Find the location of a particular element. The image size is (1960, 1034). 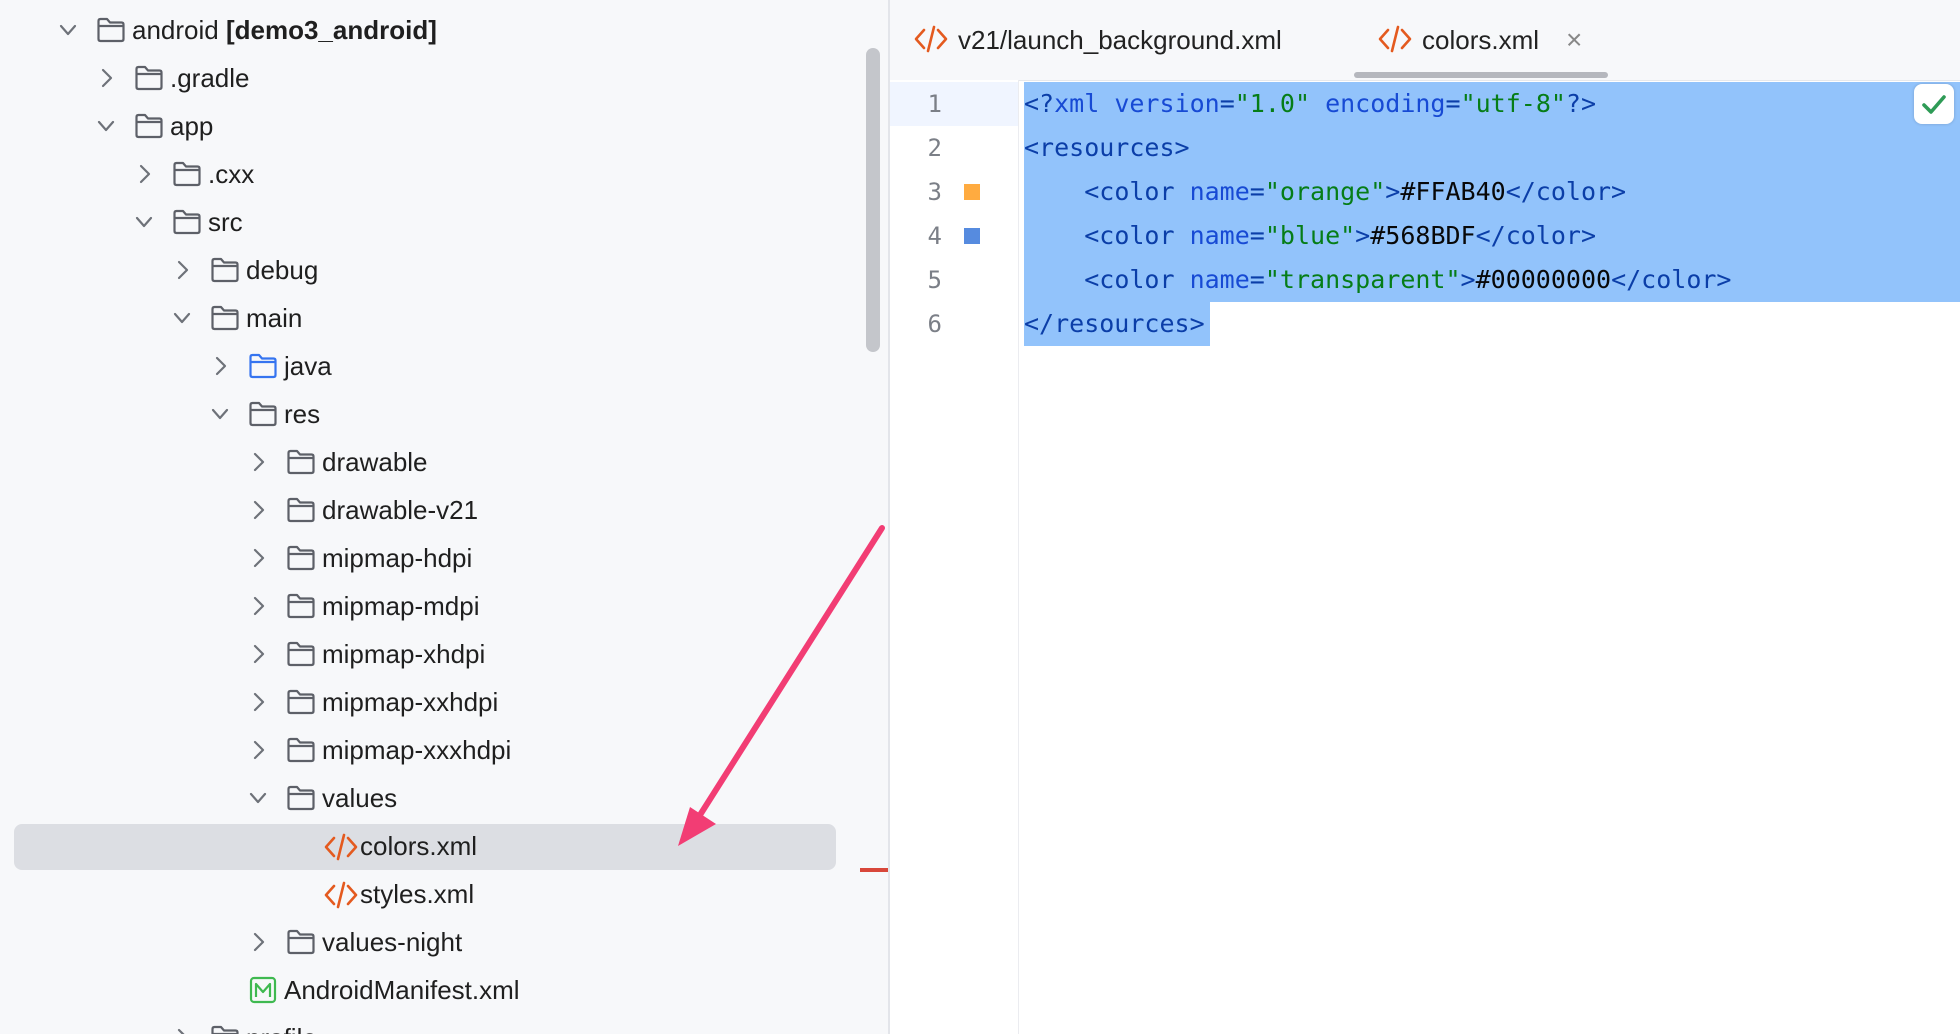

tree-item-label: drawable-v21 is located at coordinates (400, 510).